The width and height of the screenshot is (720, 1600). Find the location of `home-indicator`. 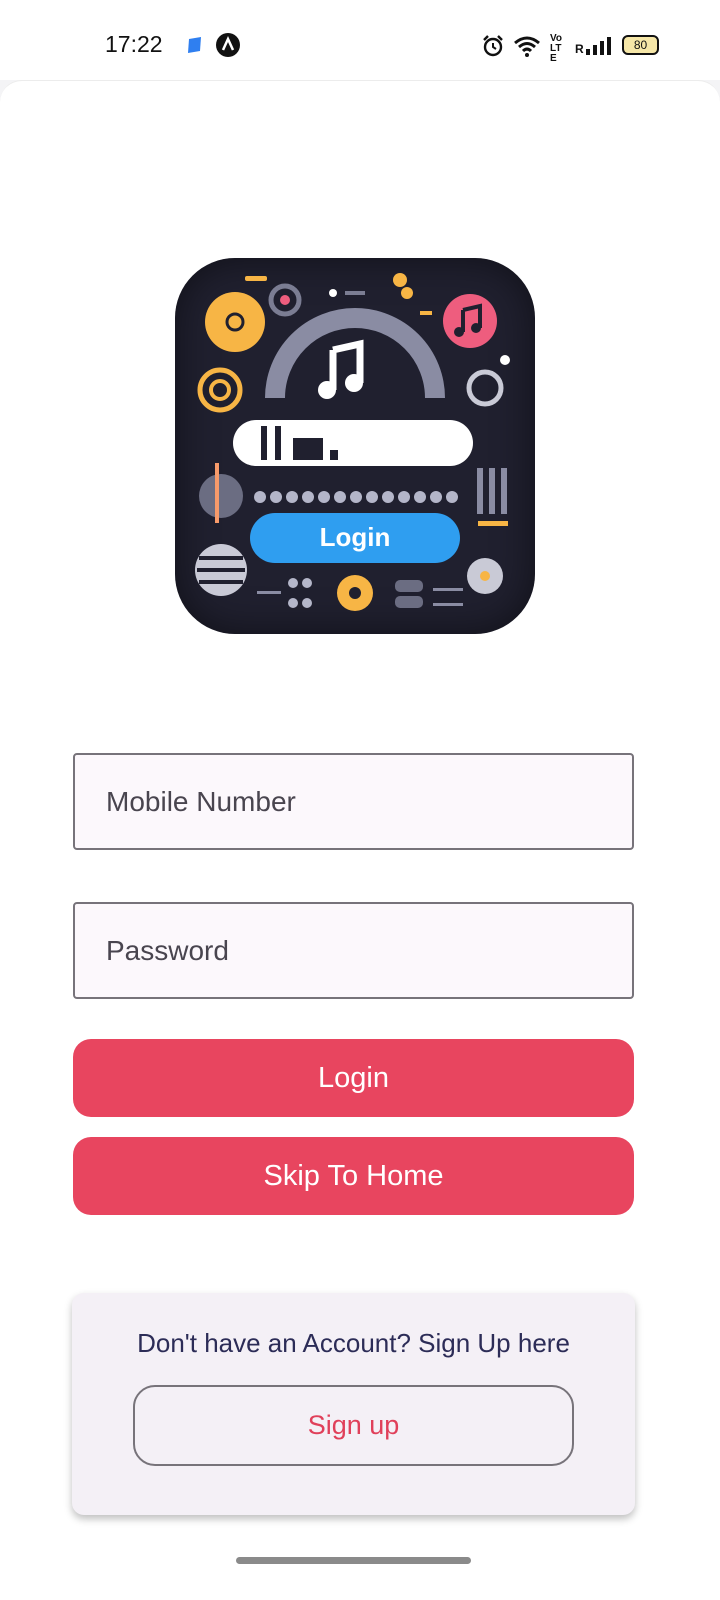

home-indicator is located at coordinates (353, 1560).